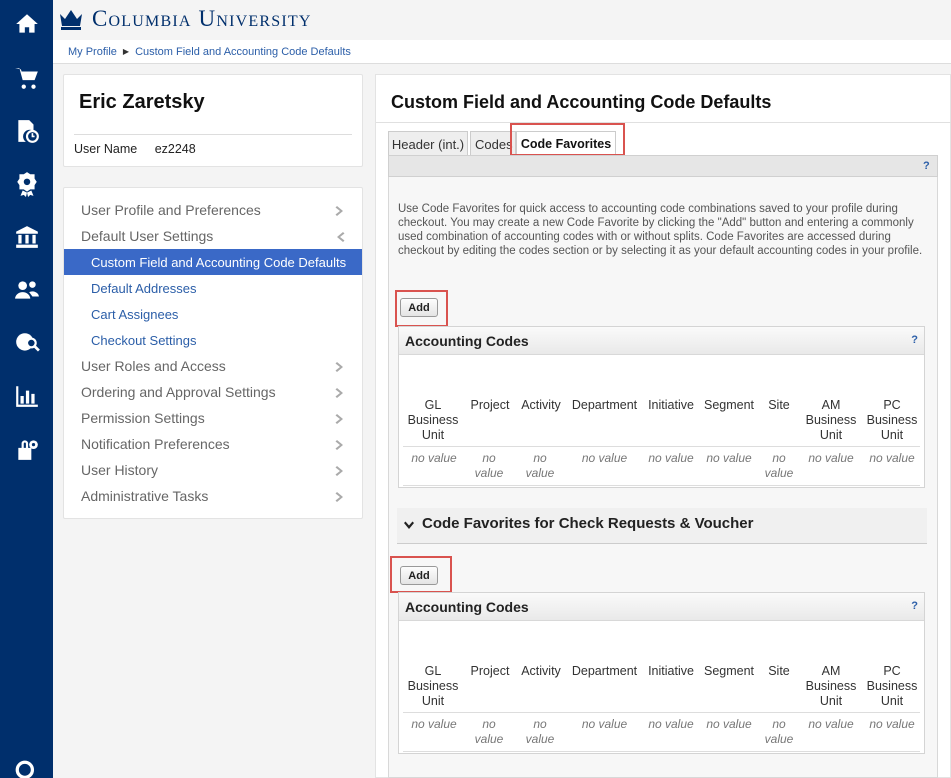 The height and width of the screenshot is (778, 951). Describe the element at coordinates (213, 314) in the screenshot. I see `nav-cart-assignees: Cart Assignees` at that location.